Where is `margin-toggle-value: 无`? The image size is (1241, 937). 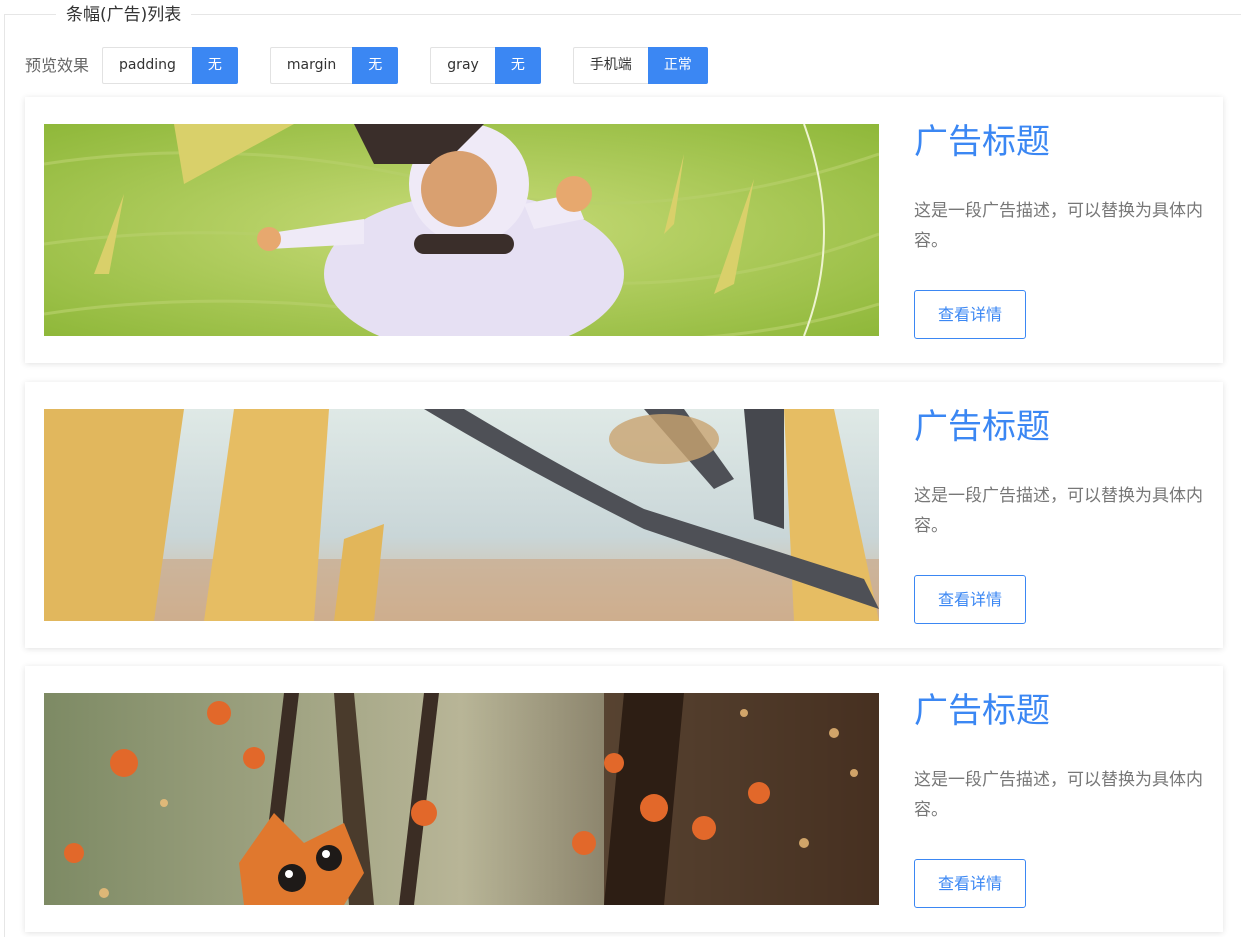
margin-toggle-value: 无 is located at coordinates (375, 65).